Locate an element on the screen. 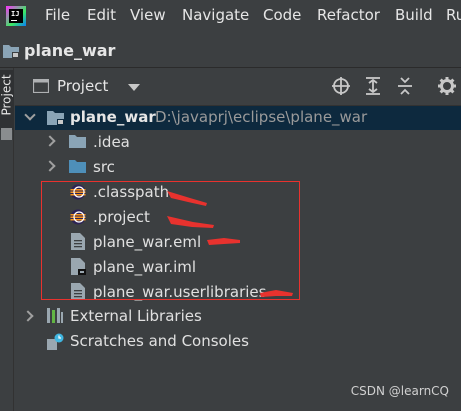 Image resolution: width=461 pixels, height=411 pixels. scratches-icon is located at coordinates (55, 341).